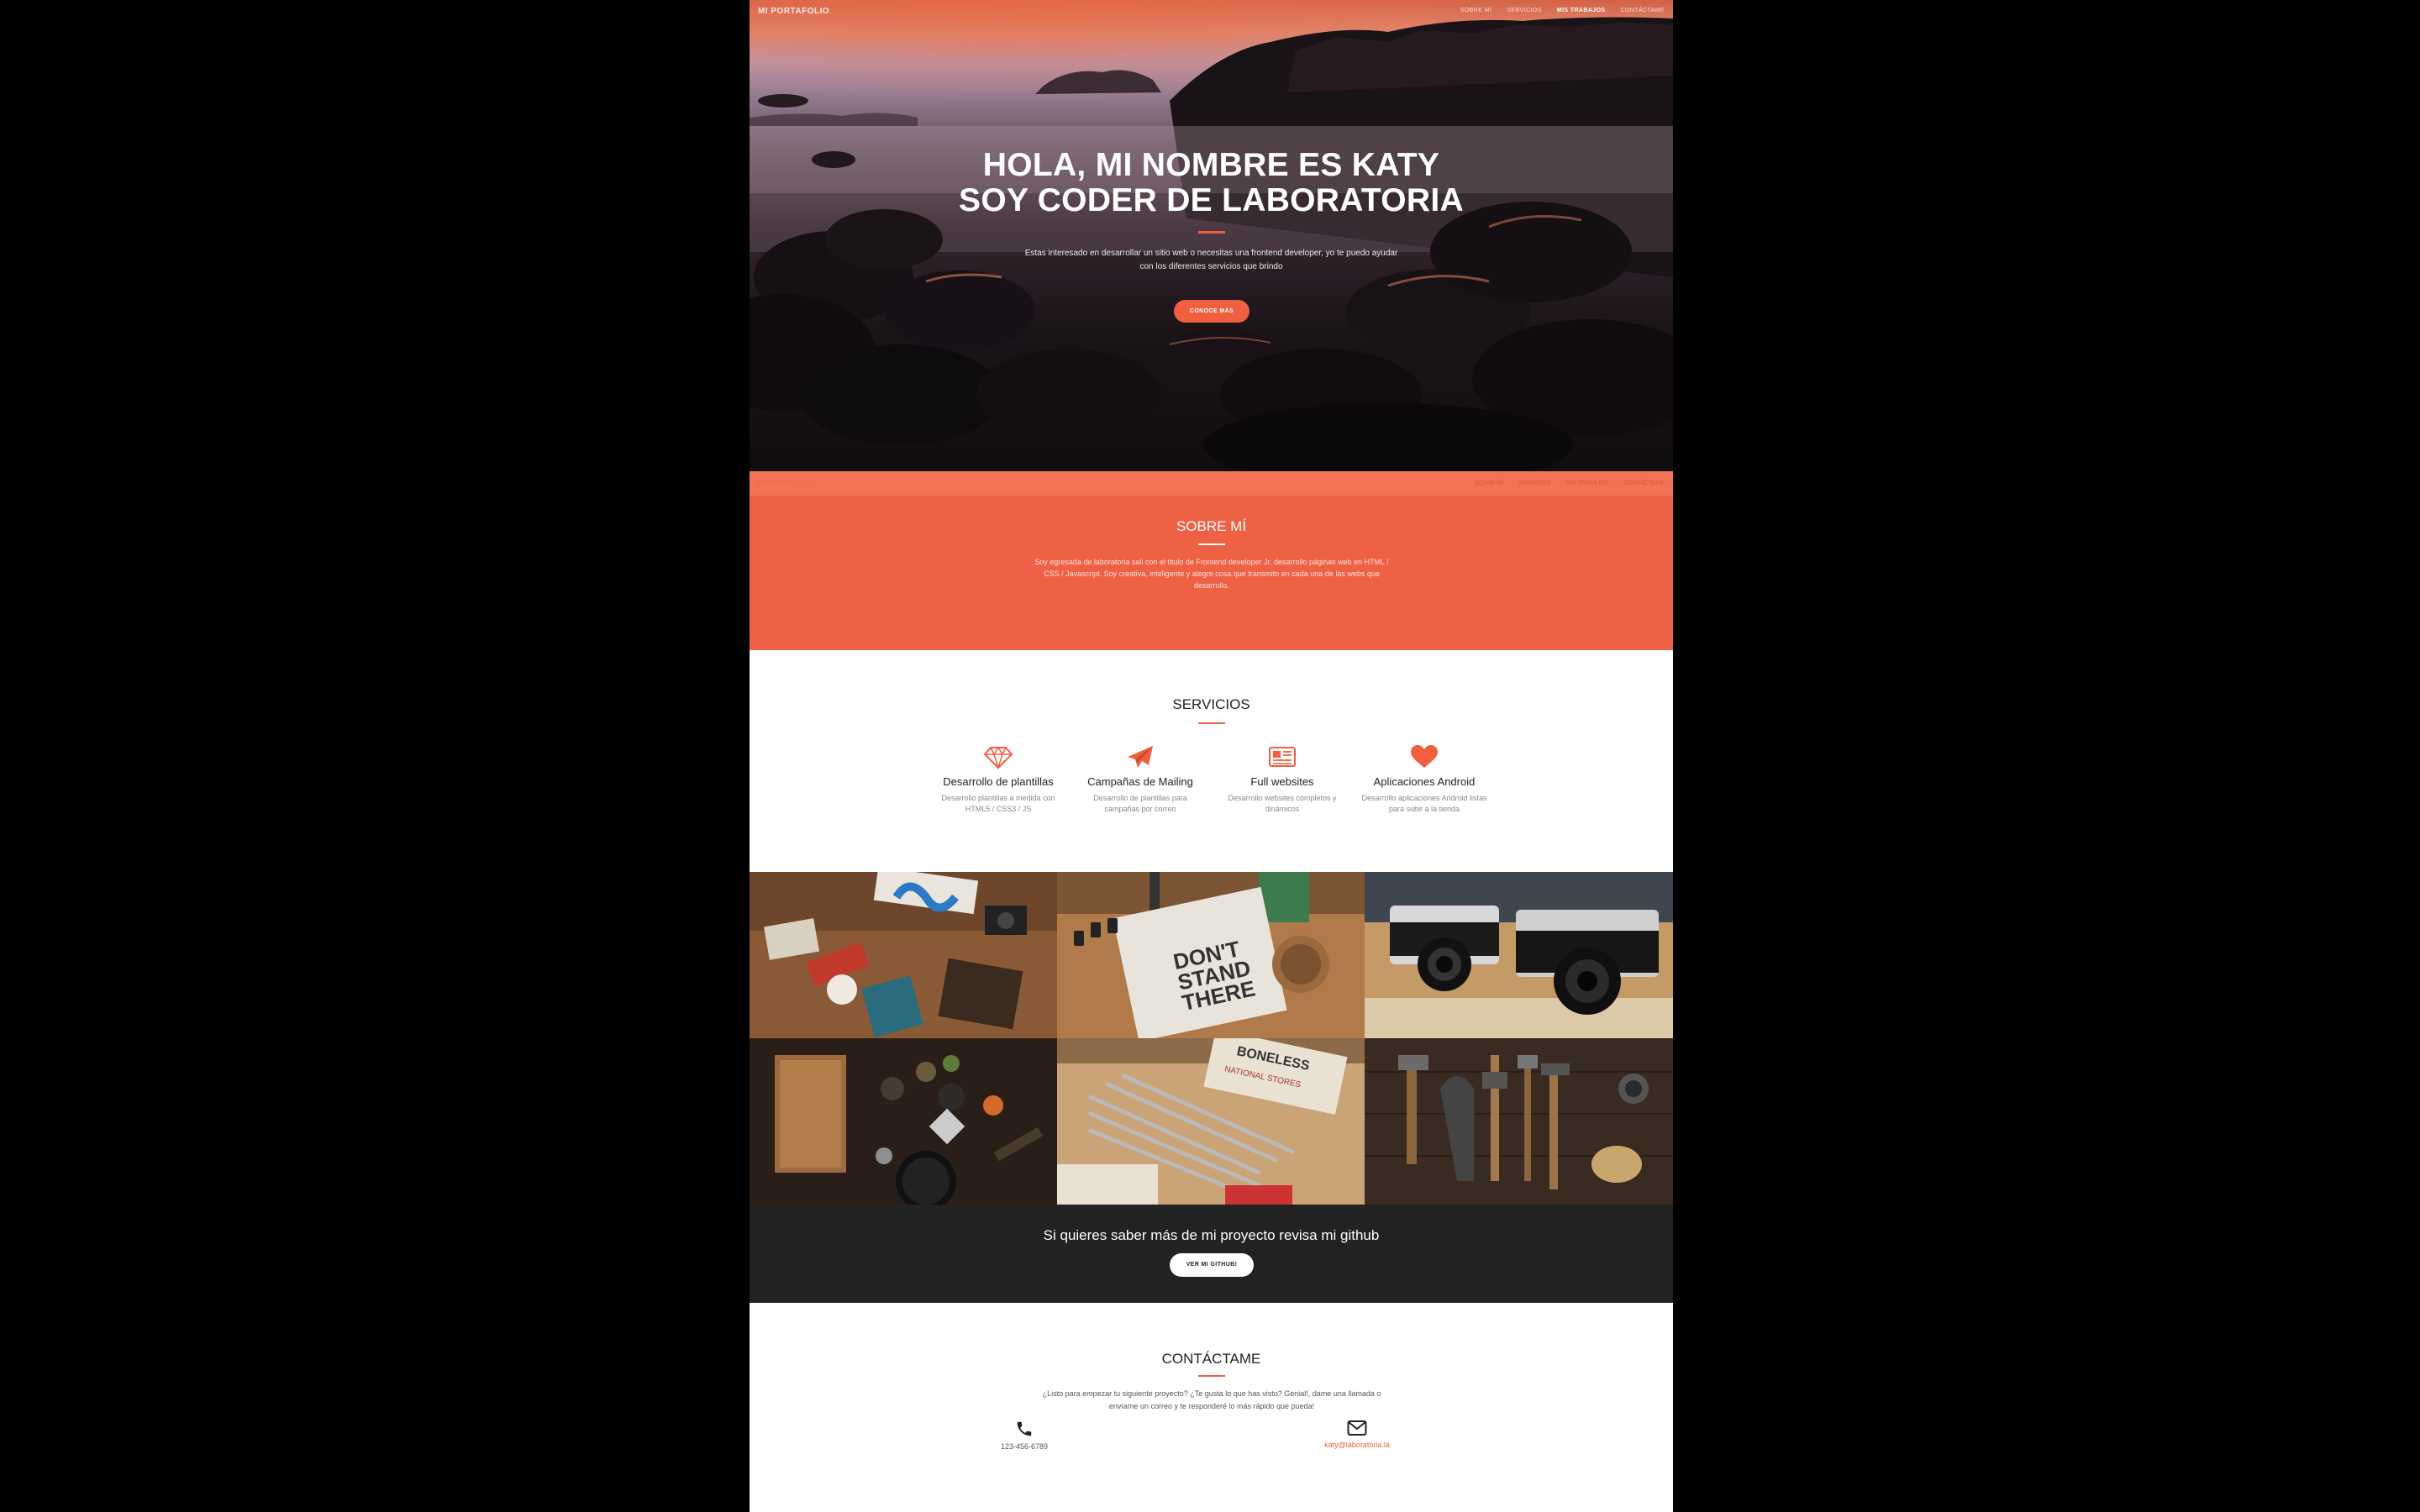  What do you see at coordinates (1357, 1445) in the screenshot?
I see `email-link: katy@laboratoria.la` at bounding box center [1357, 1445].